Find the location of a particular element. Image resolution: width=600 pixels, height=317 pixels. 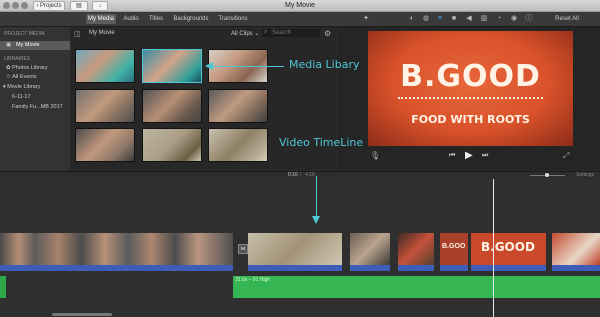

audio-track-label: 31.6s – 01 High is located at coordinates (253, 280).